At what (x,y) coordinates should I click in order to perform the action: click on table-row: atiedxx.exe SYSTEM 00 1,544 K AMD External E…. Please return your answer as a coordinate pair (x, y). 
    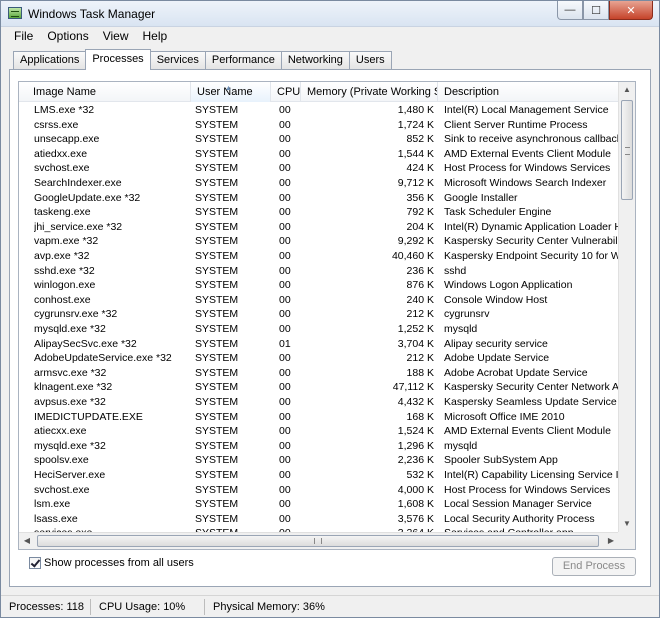
    Looking at the image, I should click on (319, 154).